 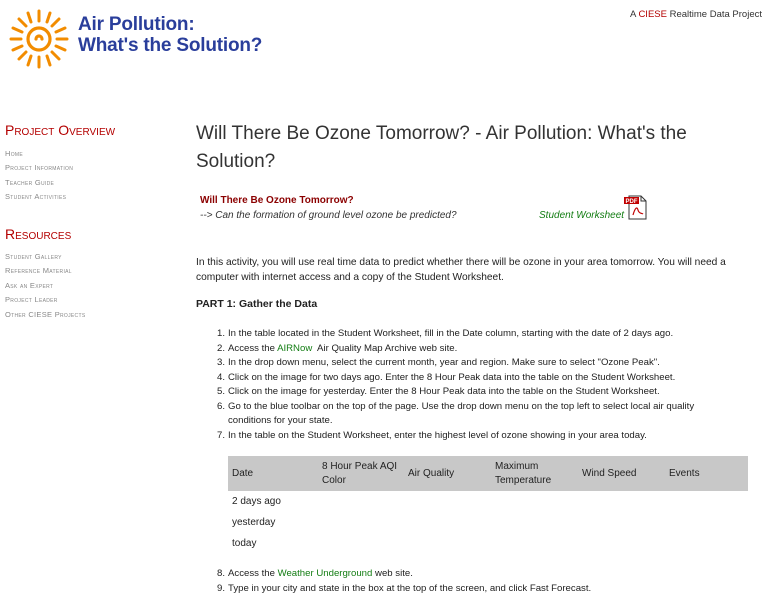 I want to click on nav-project-information: Project Information, so click(x=39, y=167).